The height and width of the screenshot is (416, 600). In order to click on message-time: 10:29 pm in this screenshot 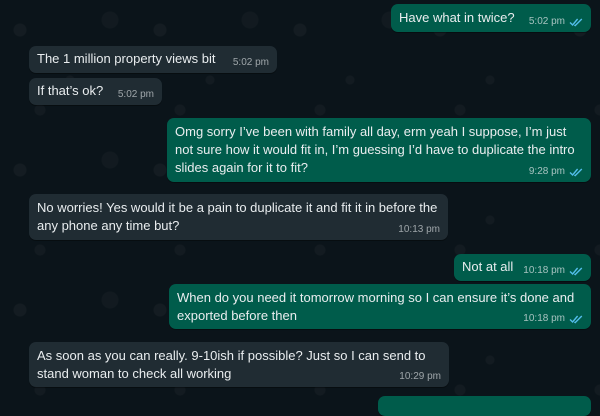, I will do `click(420, 376)`.